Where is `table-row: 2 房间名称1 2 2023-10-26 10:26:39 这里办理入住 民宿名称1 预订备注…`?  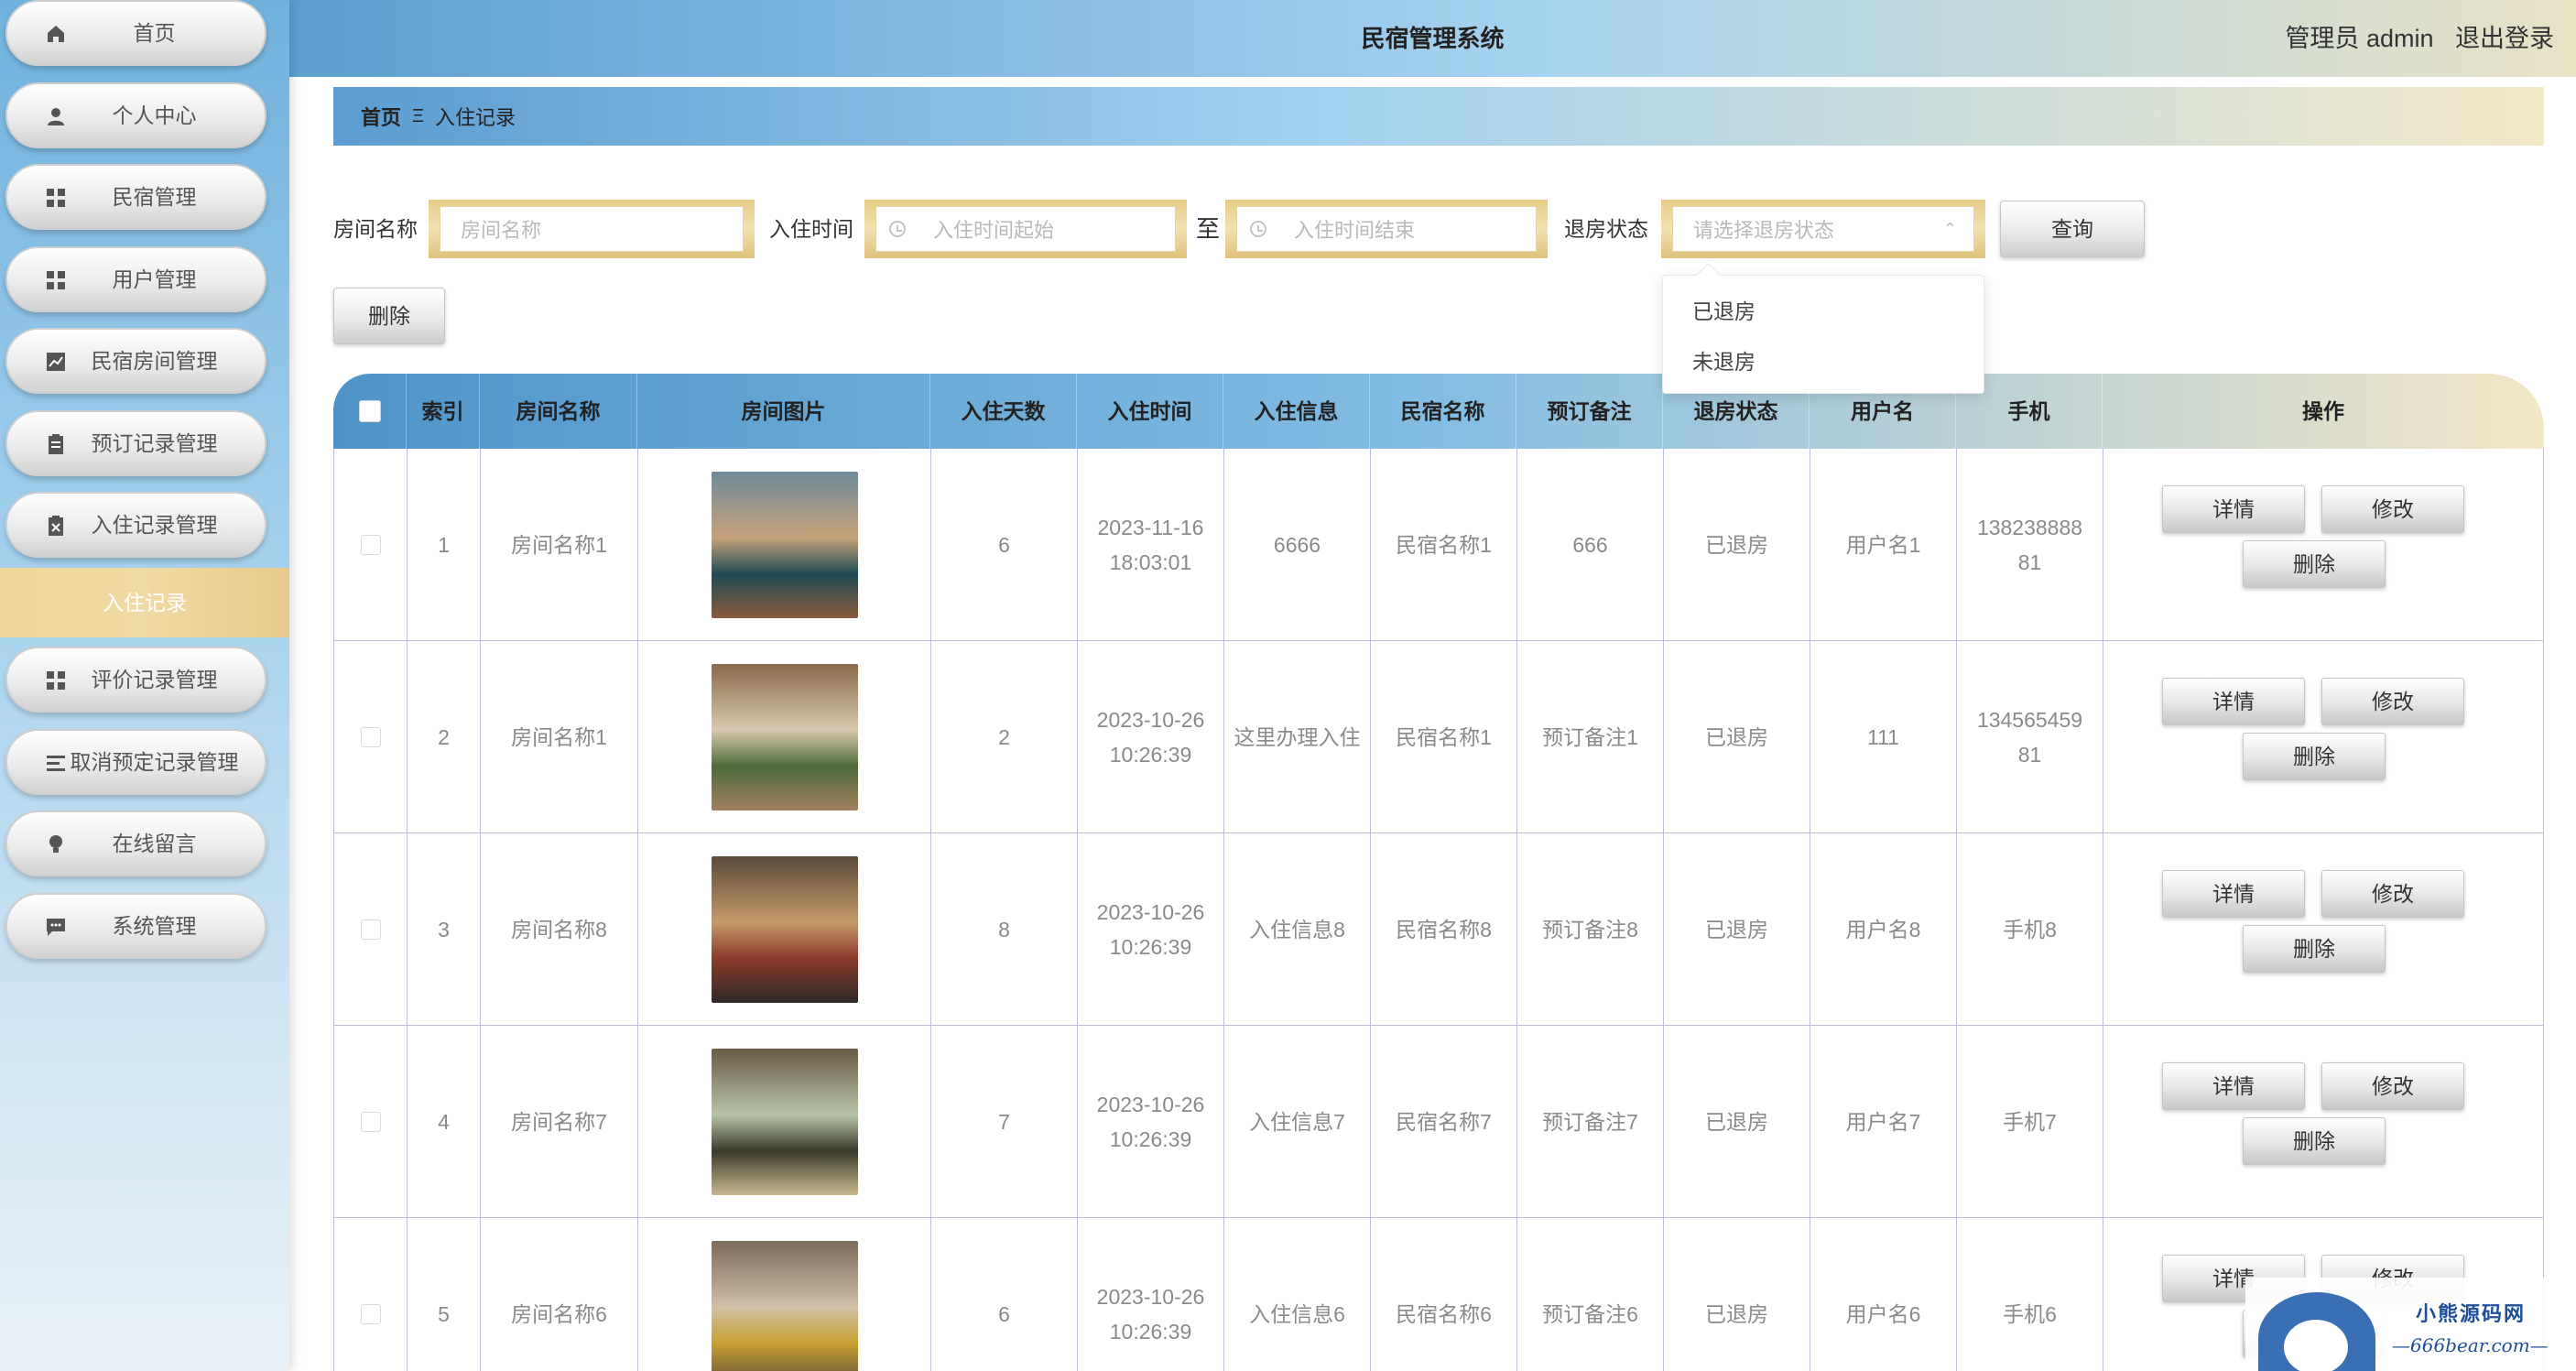 table-row: 2 房间名称1 2 2023-10-26 10:26:39 这里办理入住 民宿名称1 预订备注… is located at coordinates (1438, 737).